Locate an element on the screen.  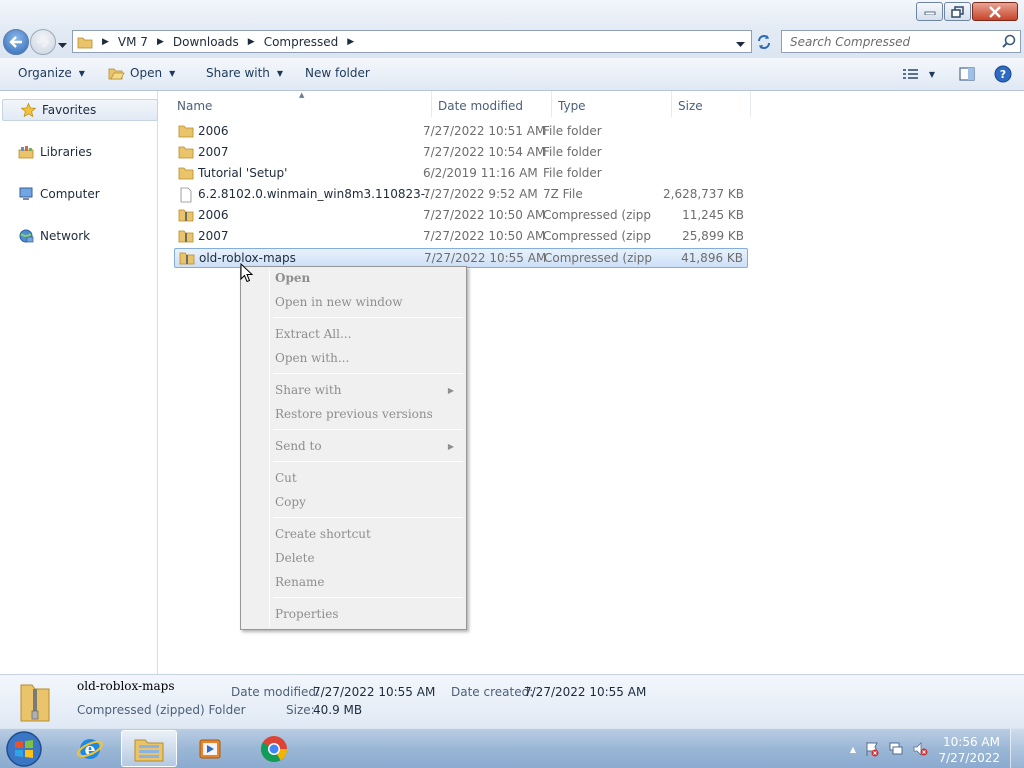
menu-item-delete: Delete is located at coordinates (295, 558).